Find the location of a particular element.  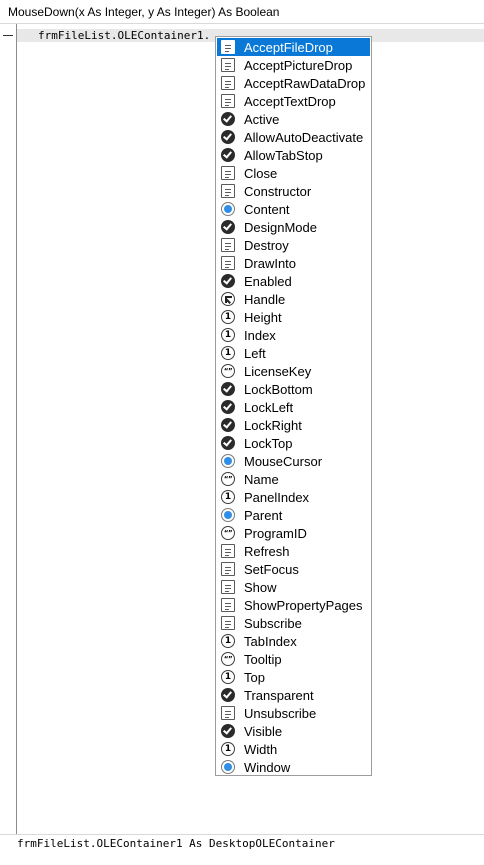

autocomplete-item: DrawInto is located at coordinates (293, 263).